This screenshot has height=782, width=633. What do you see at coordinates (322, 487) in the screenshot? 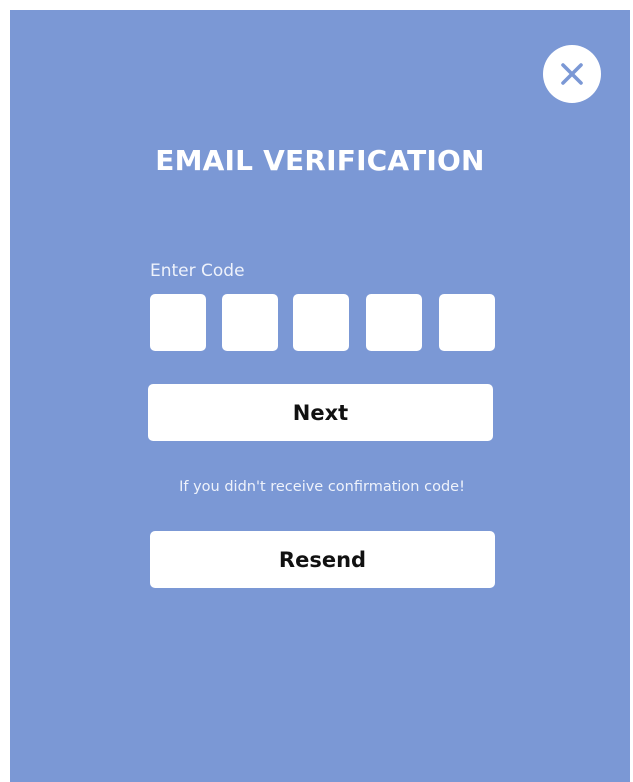
I see `resend-hint: If you didn't receive confirmation code!` at bounding box center [322, 487].